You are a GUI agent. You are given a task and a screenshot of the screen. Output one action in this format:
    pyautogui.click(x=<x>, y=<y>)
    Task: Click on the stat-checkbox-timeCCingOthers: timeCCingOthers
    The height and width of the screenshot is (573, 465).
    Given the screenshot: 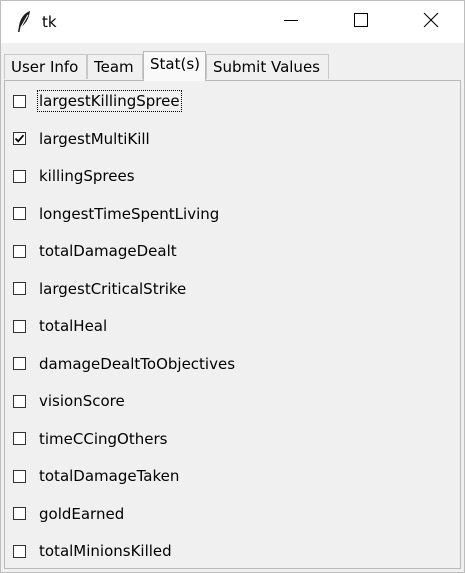 What is the action you would take?
    pyautogui.click(x=90, y=439)
    